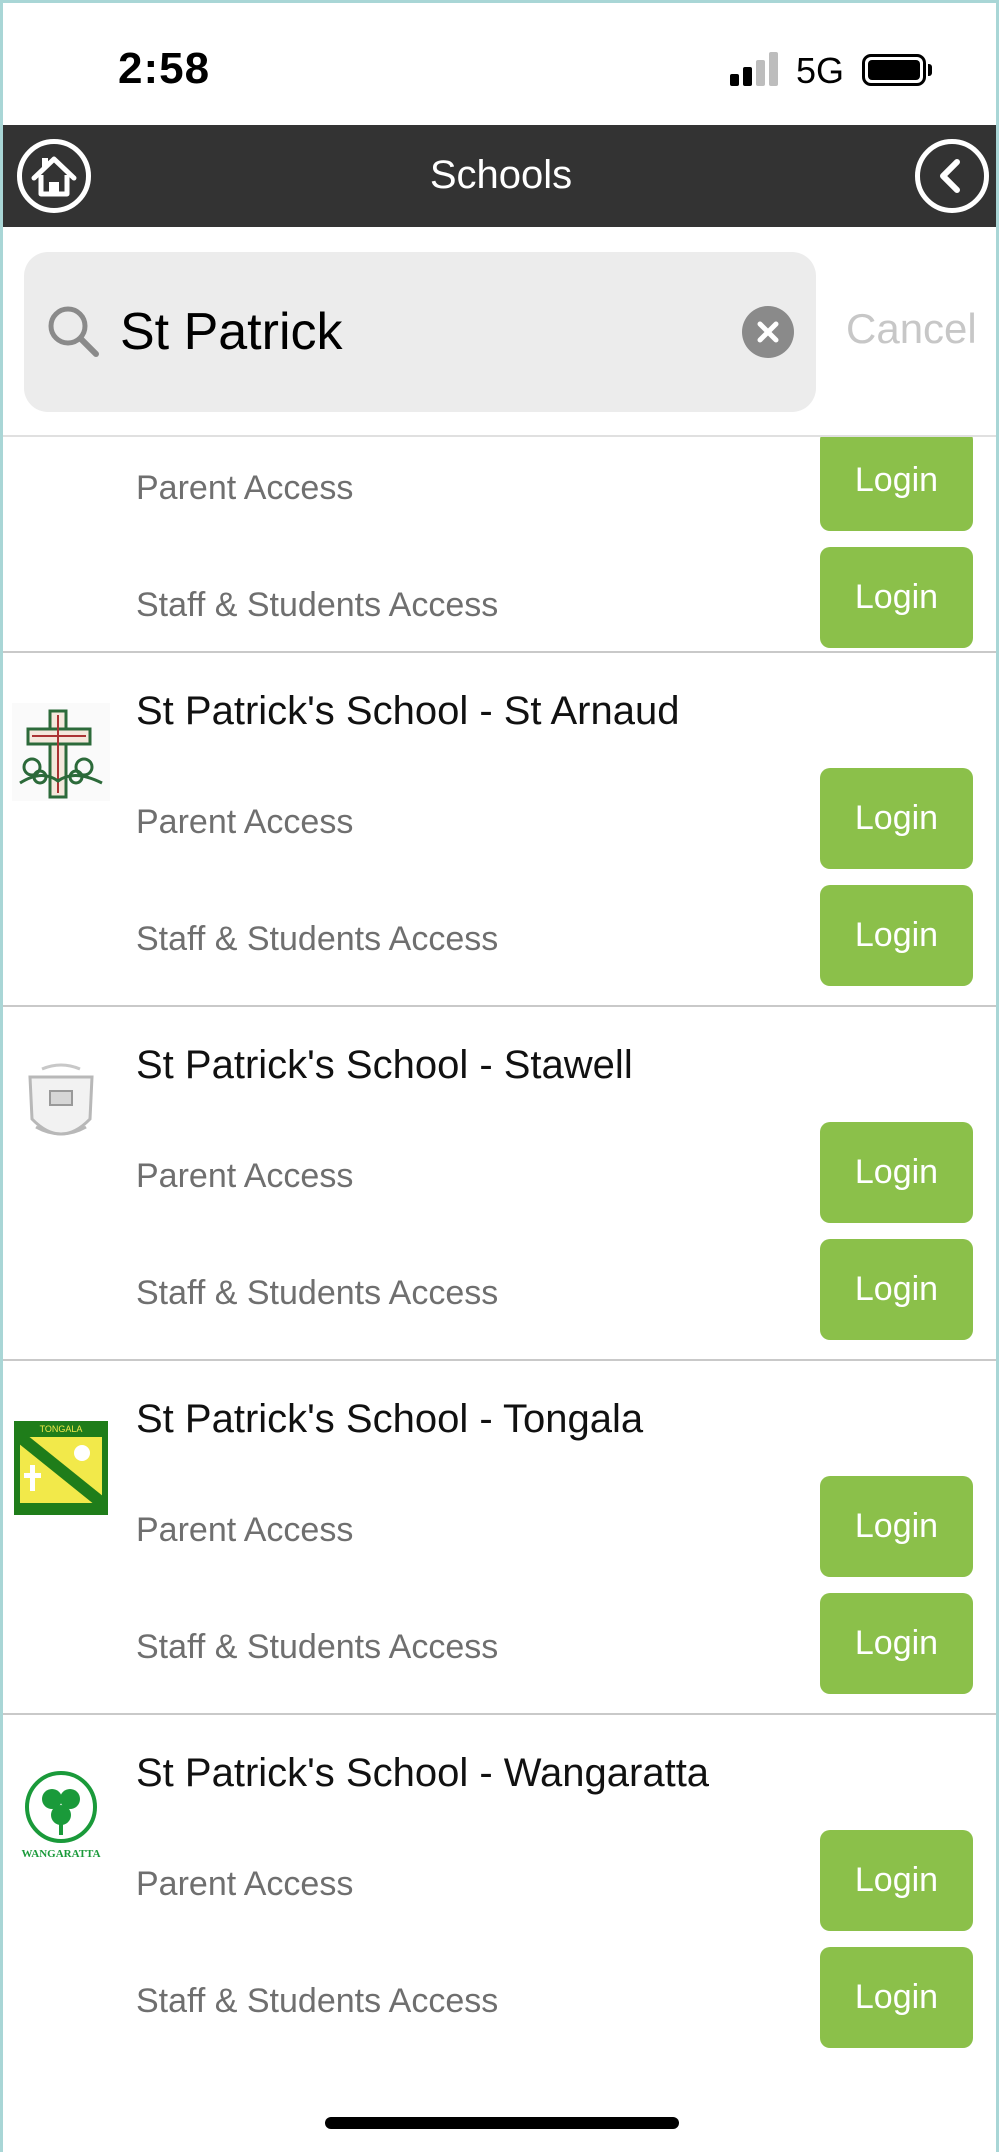  Describe the element at coordinates (61, 752) in the screenshot. I see `st-arnaud-logo` at that location.